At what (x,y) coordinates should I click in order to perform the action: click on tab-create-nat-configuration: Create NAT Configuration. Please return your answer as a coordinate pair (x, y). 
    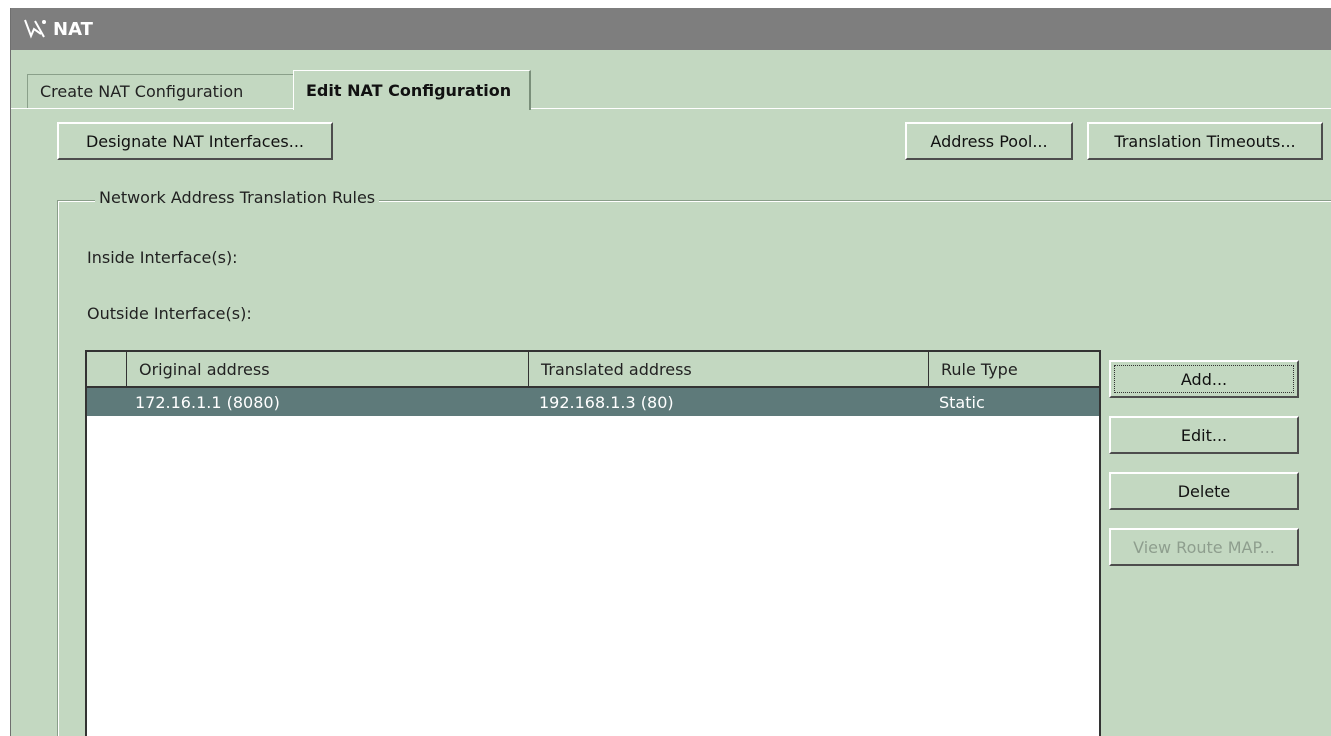
    Looking at the image, I should click on (161, 91).